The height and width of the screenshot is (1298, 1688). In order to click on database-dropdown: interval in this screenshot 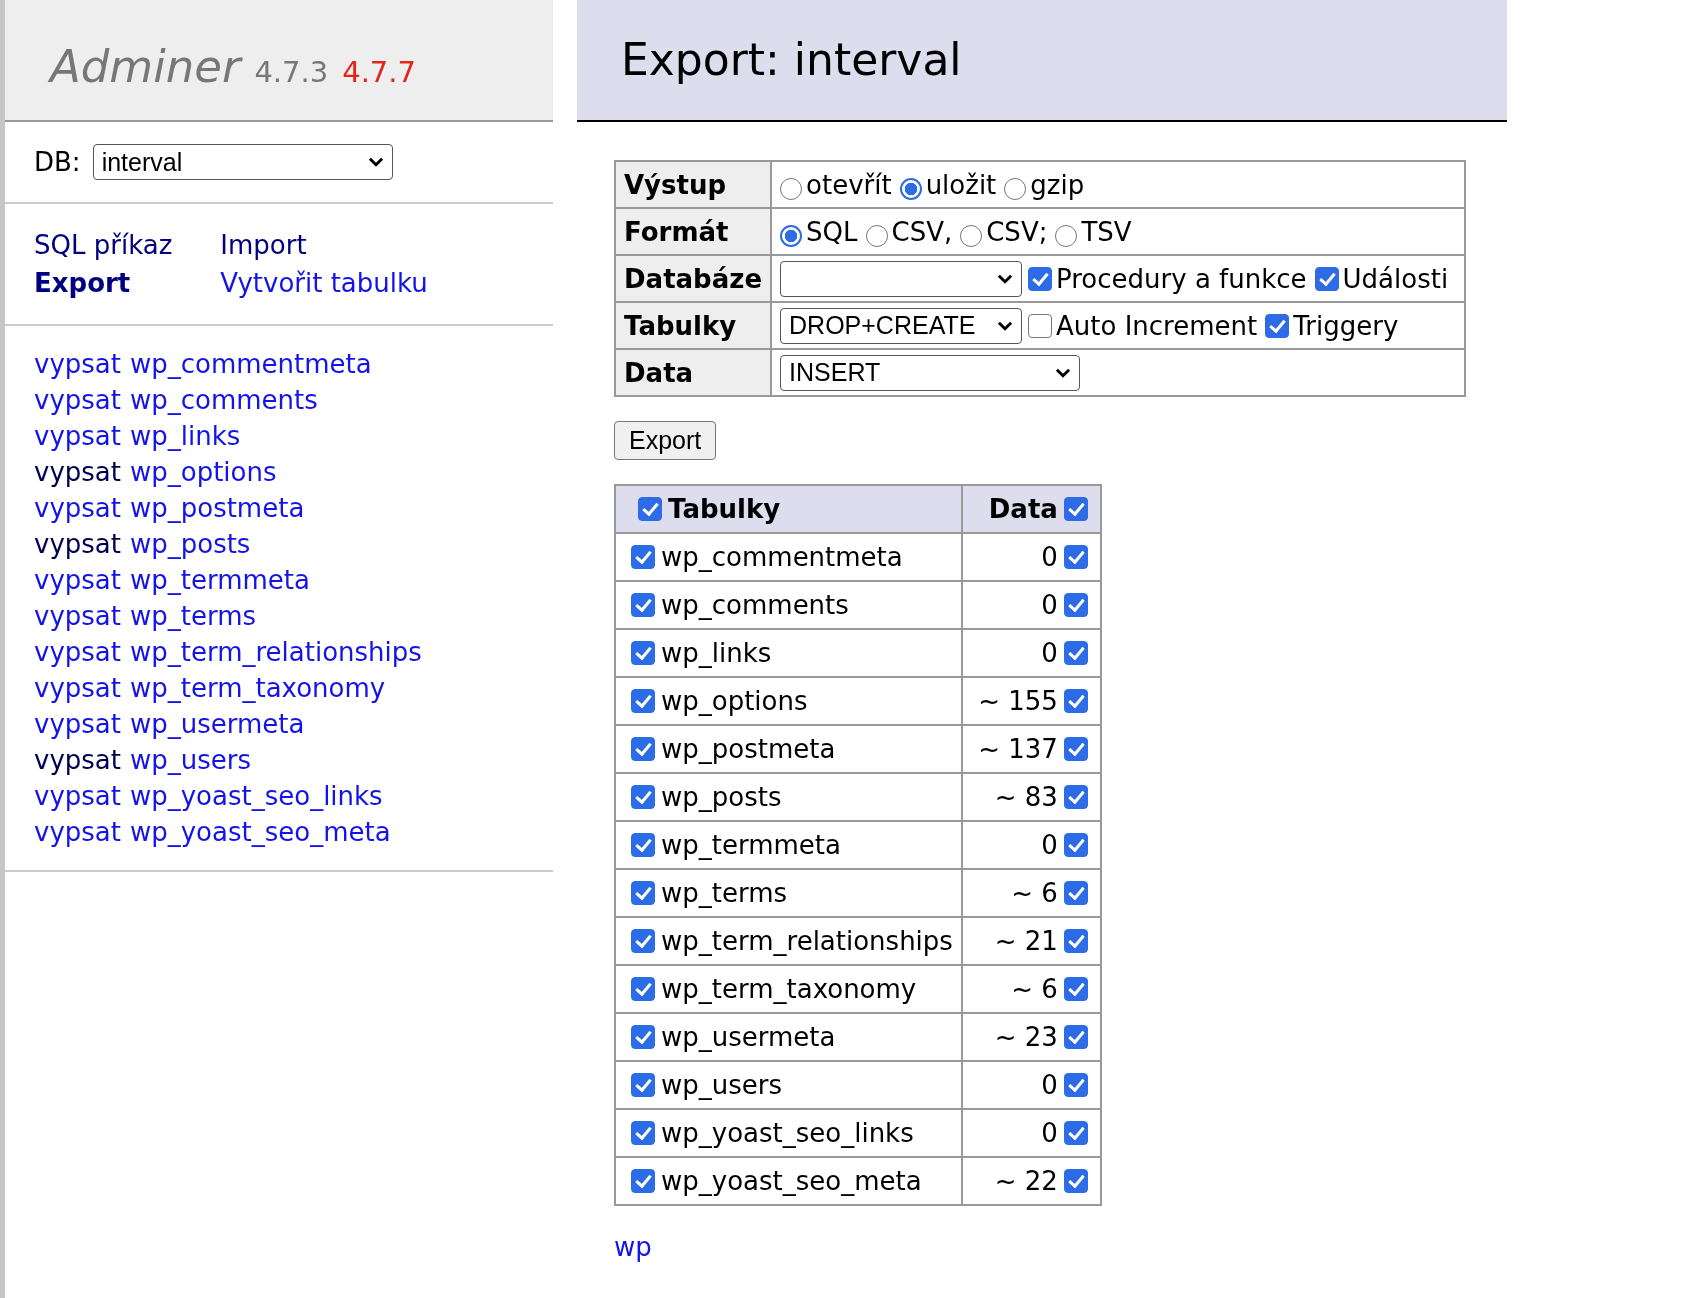, I will do `click(242, 162)`.